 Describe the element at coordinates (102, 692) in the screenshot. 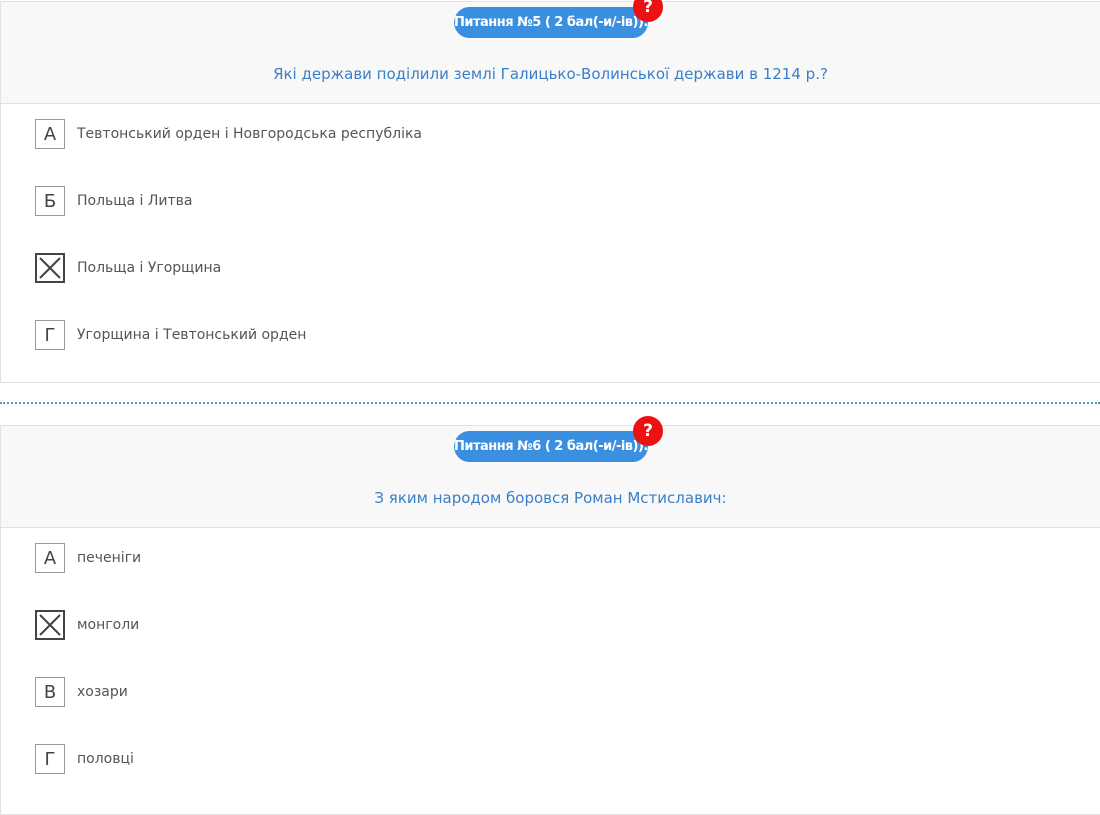

I see `answer-label: хозари` at that location.